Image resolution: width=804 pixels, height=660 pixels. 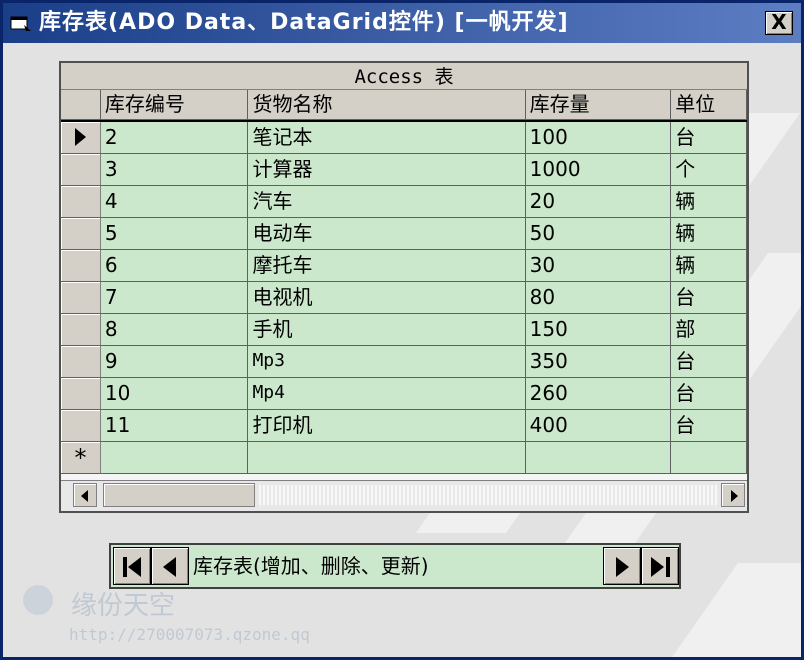 I want to click on arrow-right-icon, so click(x=734, y=496).